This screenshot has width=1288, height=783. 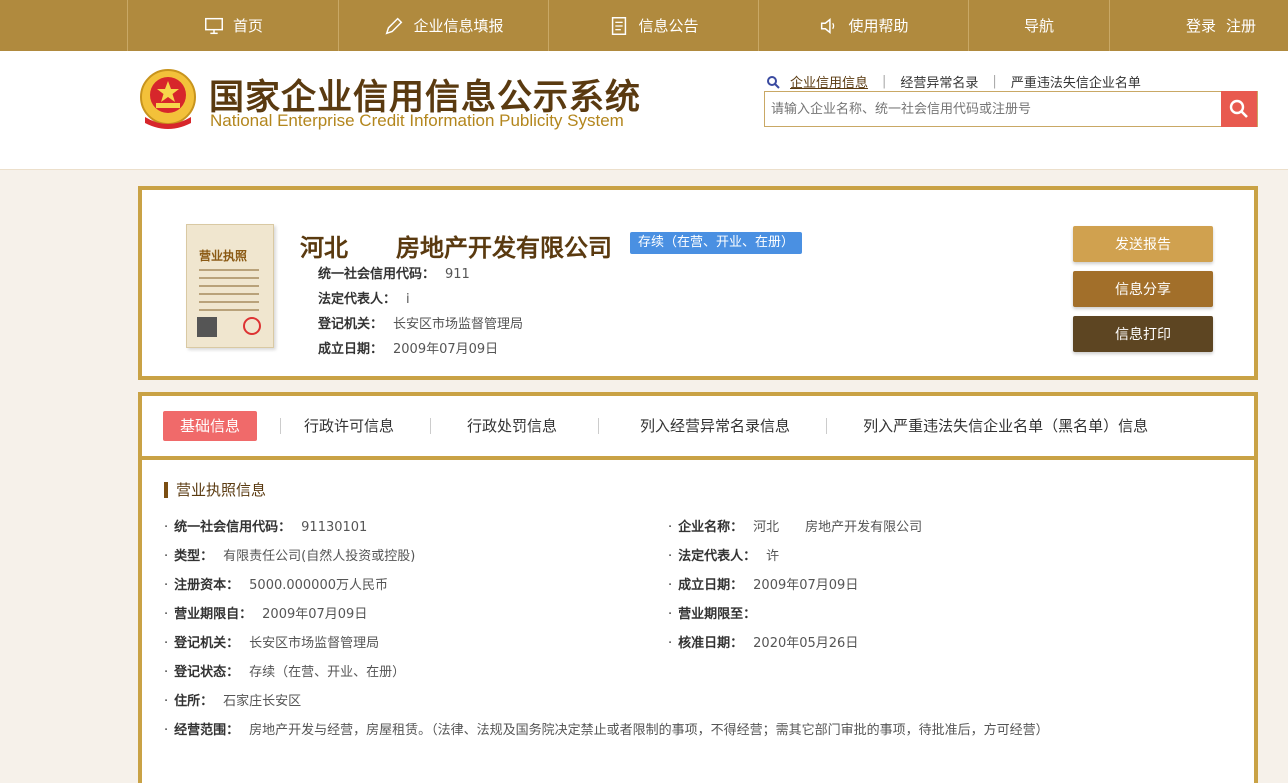 What do you see at coordinates (1143, 244) in the screenshot?
I see `send-report-button: 发送报告` at bounding box center [1143, 244].